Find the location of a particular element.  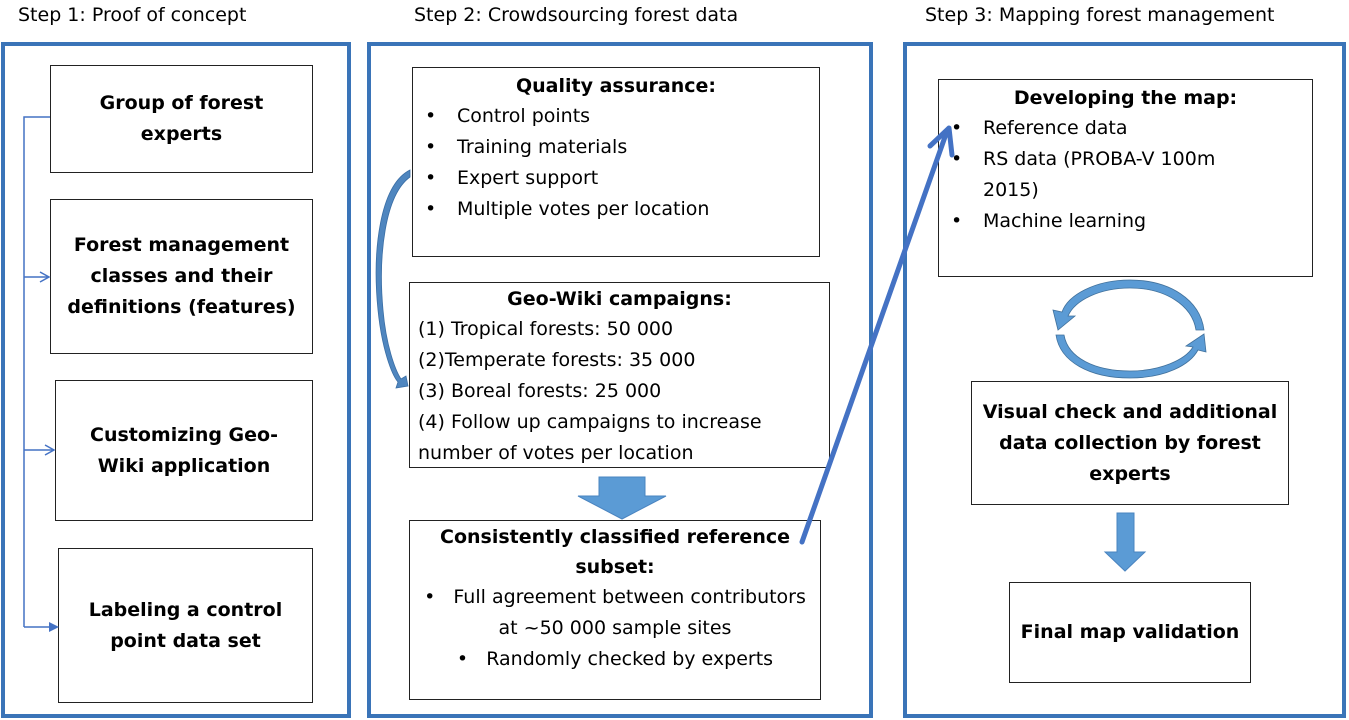

list-item-text: Randomly checked by experts is located at coordinates (630, 659).